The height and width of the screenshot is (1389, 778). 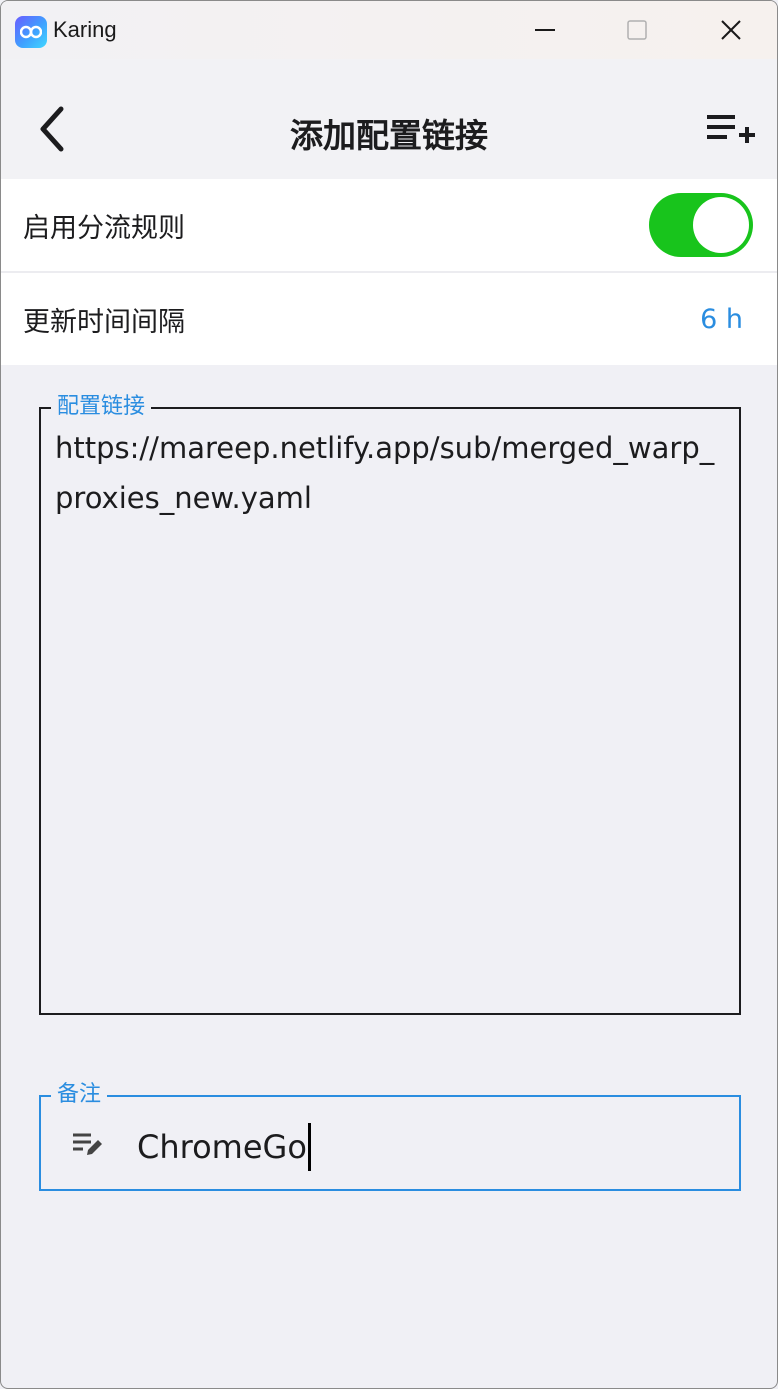 I want to click on toggle-knob, so click(x=721, y=225).